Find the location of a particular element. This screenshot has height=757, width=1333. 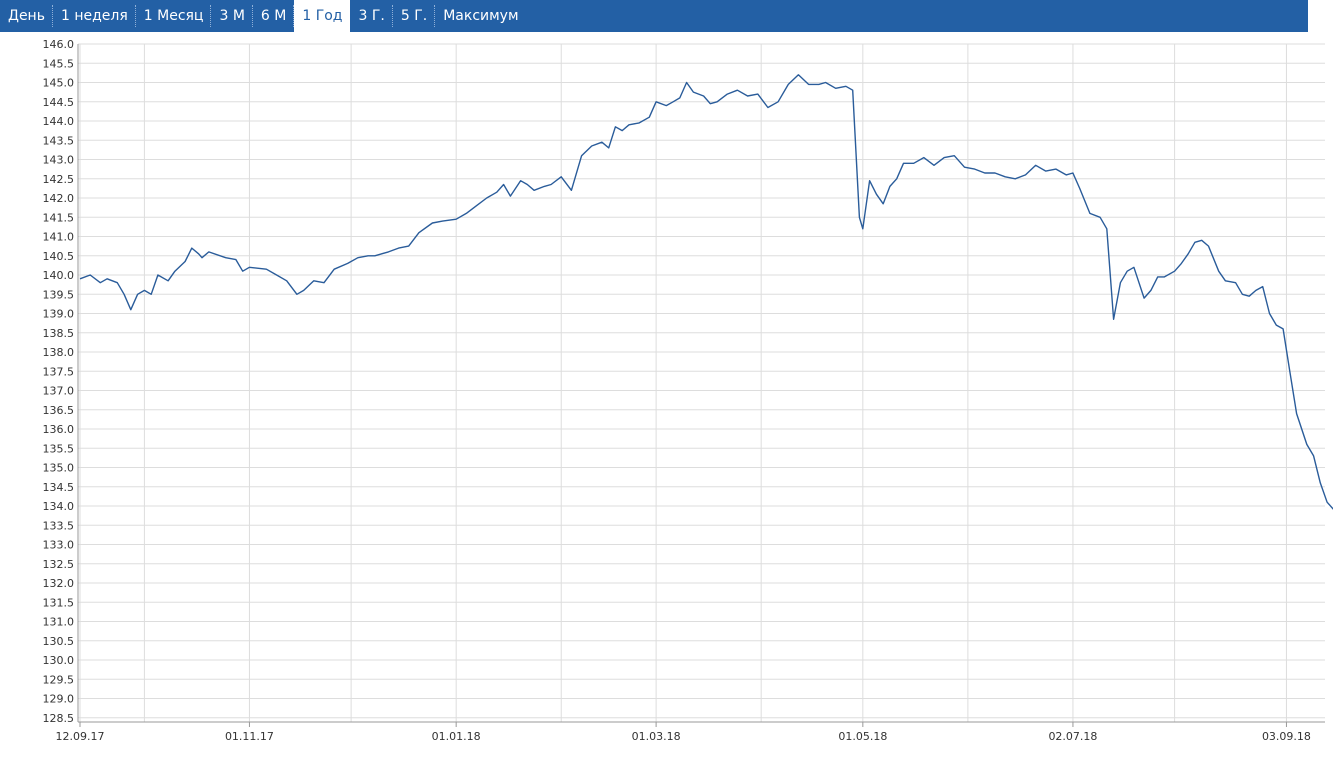

x-tick-label: 03.09.18 is located at coordinates (1286, 736).